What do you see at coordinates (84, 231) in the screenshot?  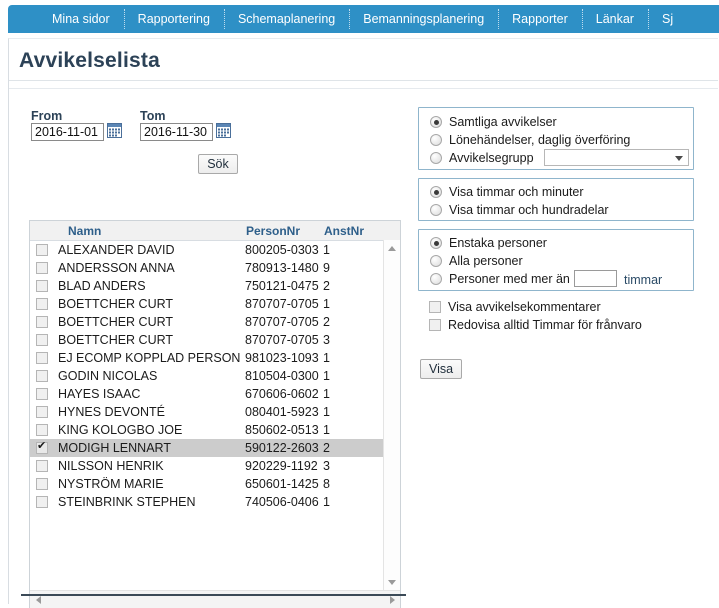 I see `column-header-namn: Namn` at bounding box center [84, 231].